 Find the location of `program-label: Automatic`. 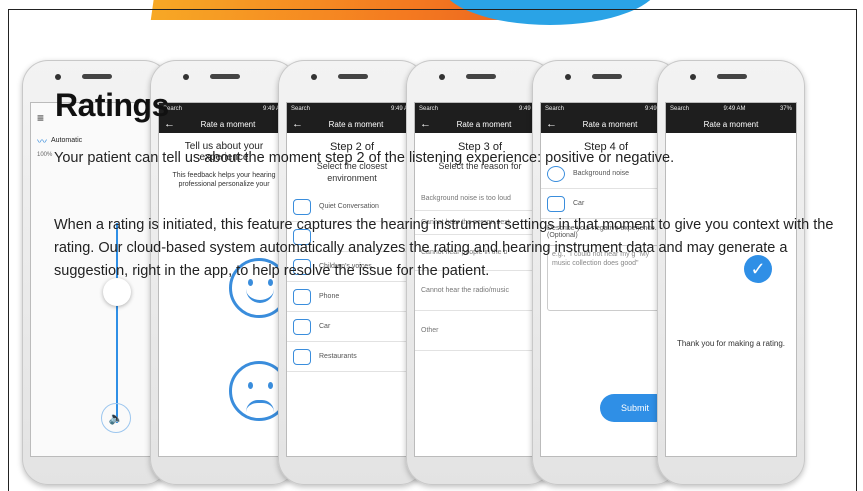

program-label: Automatic is located at coordinates (67, 140).